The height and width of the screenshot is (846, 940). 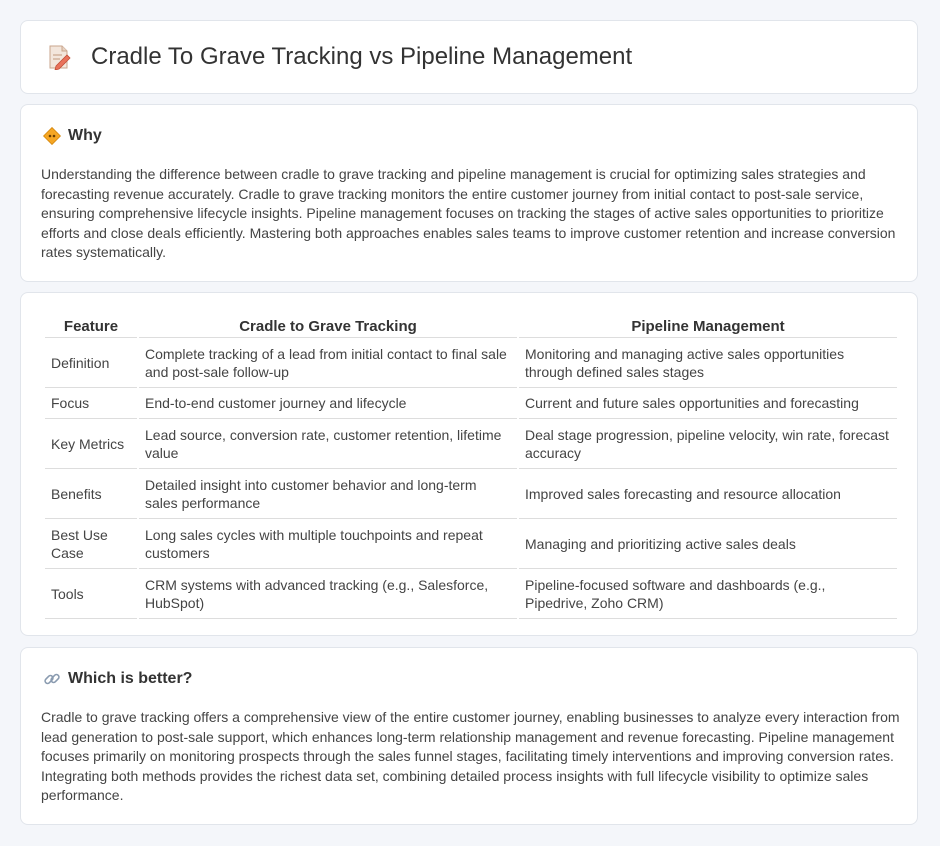 I want to click on feature-cell: Tools, so click(x=91, y=594).